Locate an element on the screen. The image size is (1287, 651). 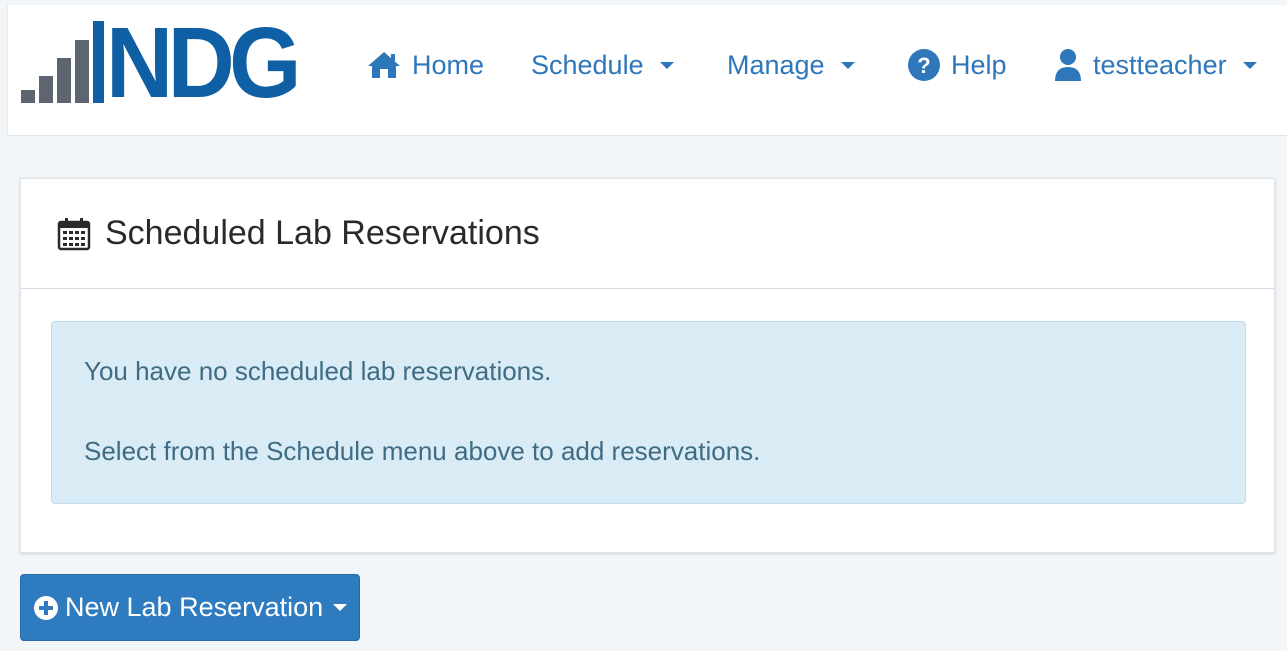
nav-home: Home is located at coordinates (425, 65).